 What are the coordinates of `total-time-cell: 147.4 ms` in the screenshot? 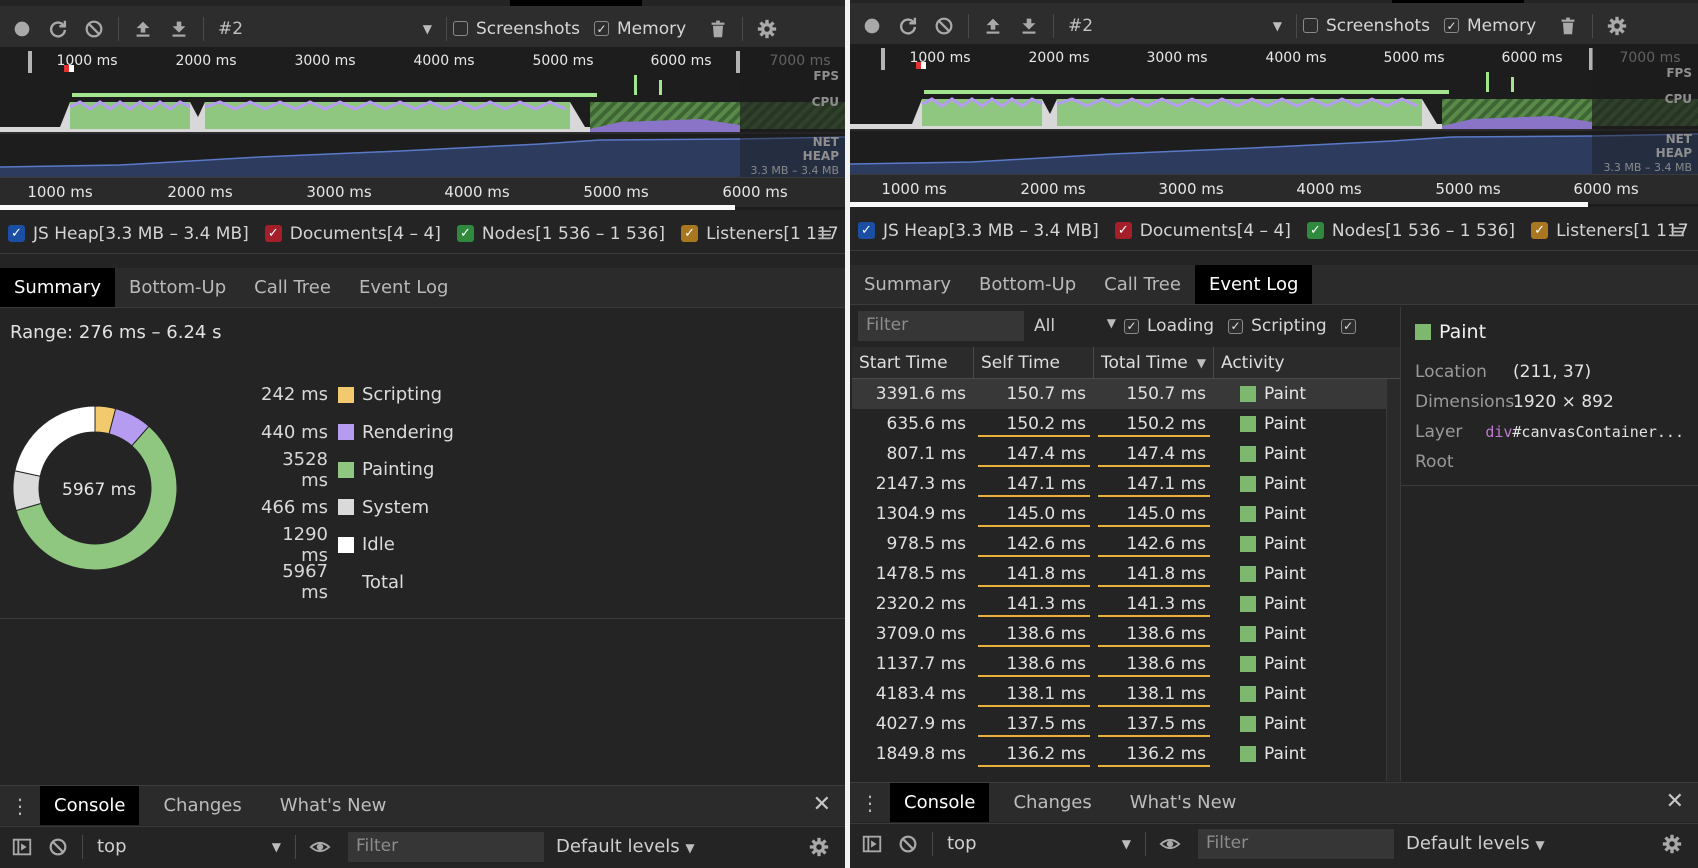 It's located at (1154, 454).